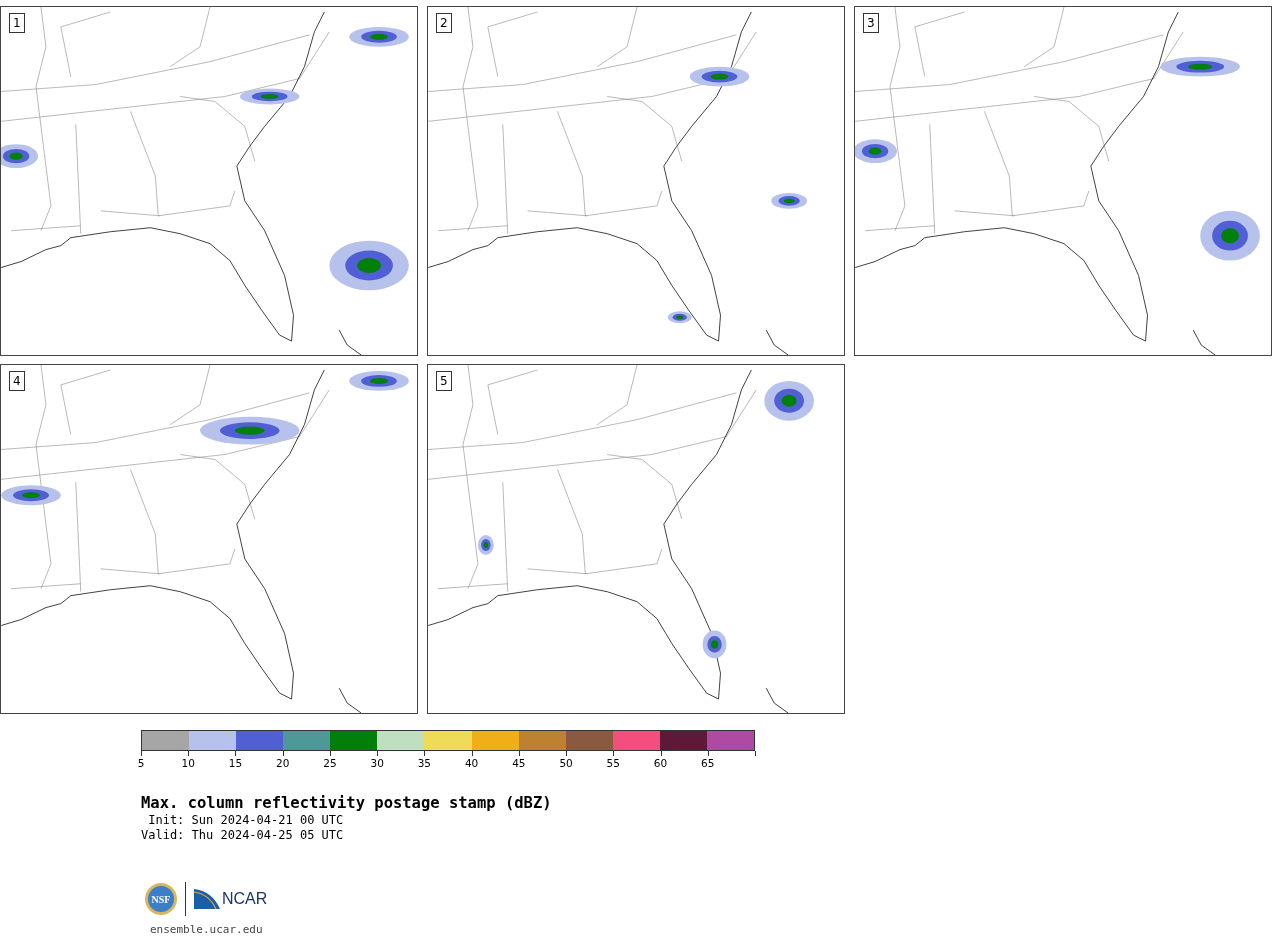  What do you see at coordinates (566, 763) in the screenshot?
I see `tick-label: 50` at bounding box center [566, 763].